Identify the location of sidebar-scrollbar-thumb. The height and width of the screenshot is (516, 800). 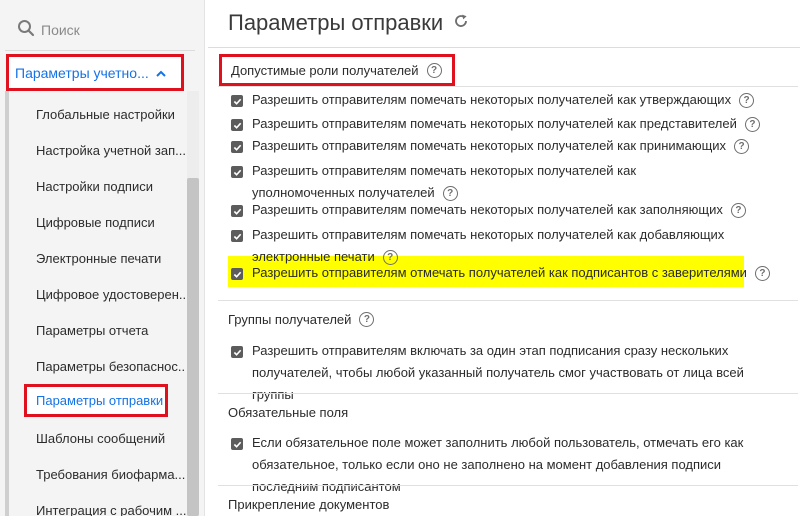
(193, 347).